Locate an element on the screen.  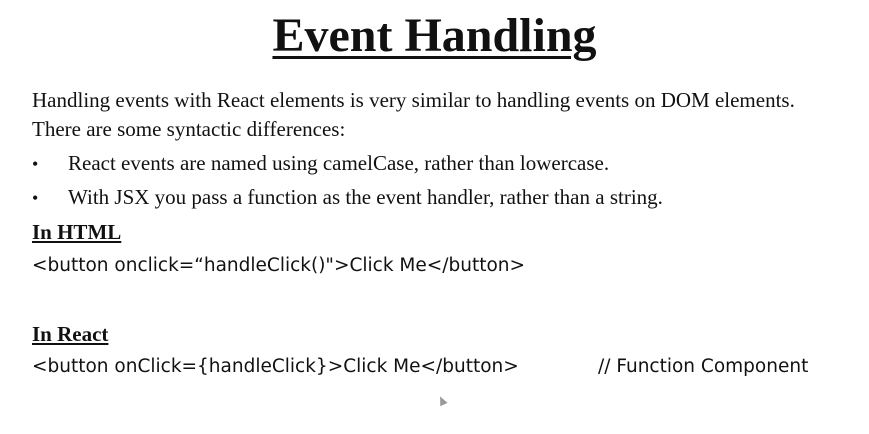
html-section-heading: In HTML is located at coordinates (77, 232).